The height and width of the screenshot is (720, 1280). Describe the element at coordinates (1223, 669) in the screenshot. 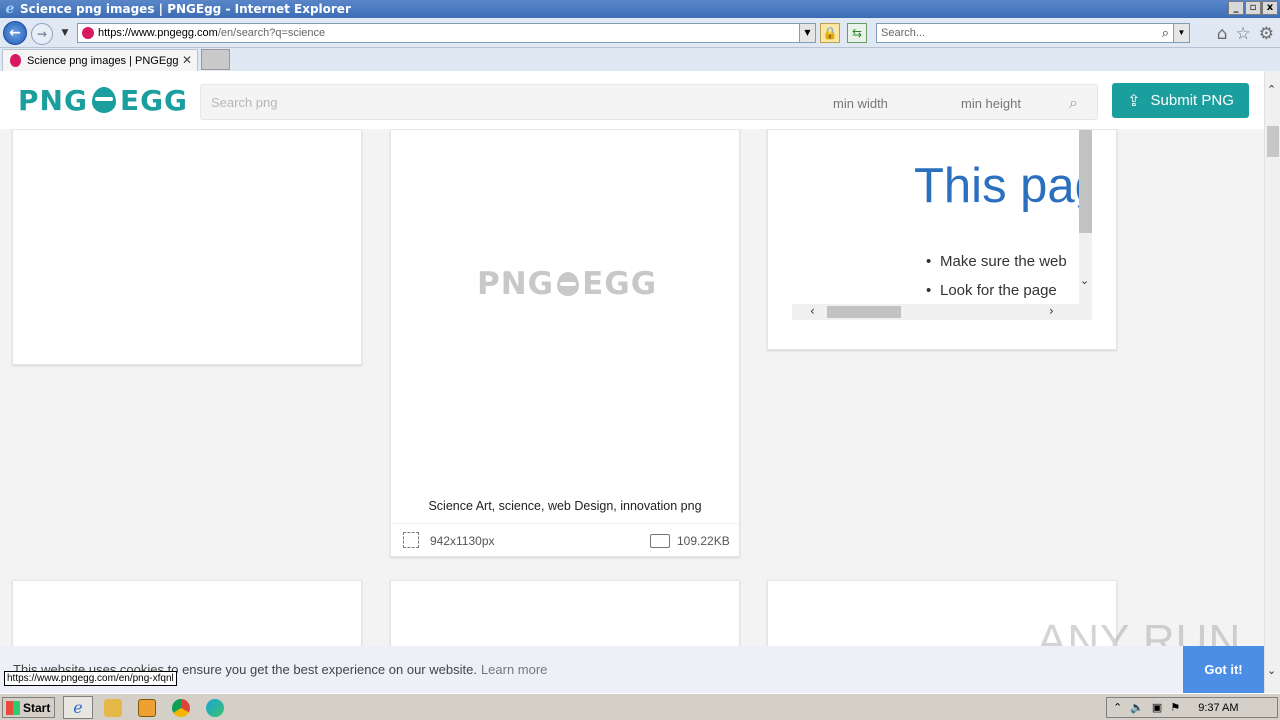

I see `accept-cookies-button: Got it!` at that location.